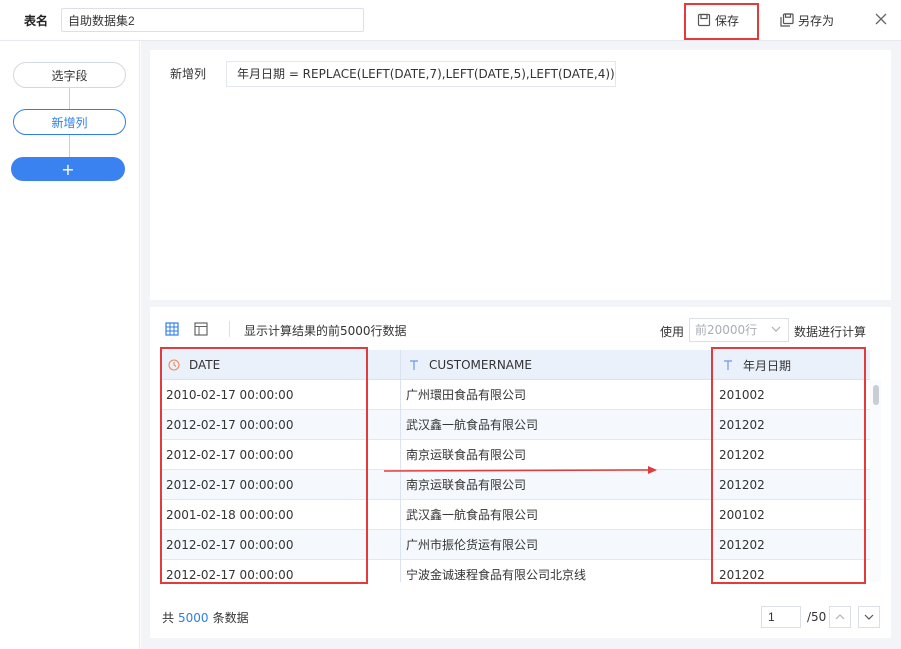  I want to click on add-step-button: +, so click(68, 169).